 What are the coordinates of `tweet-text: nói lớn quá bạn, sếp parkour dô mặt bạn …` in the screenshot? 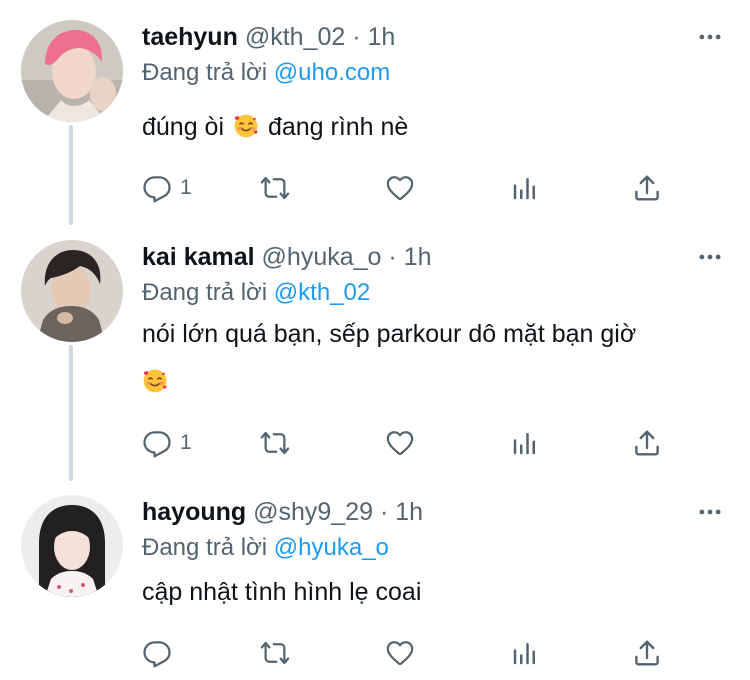 It's located at (436, 358).